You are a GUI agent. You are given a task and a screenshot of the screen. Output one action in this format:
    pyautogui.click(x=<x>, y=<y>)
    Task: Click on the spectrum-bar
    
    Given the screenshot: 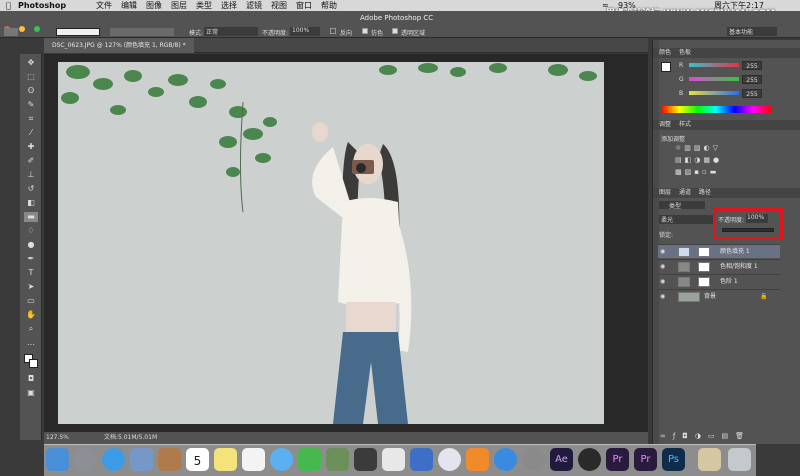 What is the action you would take?
    pyautogui.click(x=716, y=109)
    